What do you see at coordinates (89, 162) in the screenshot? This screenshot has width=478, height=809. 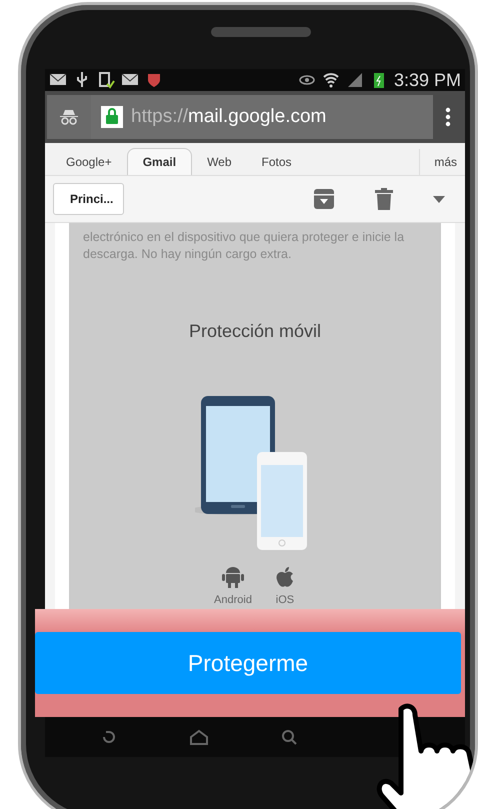 I see `tab: Google+` at bounding box center [89, 162].